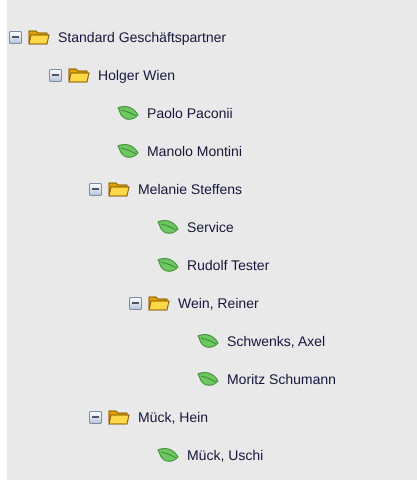 The height and width of the screenshot is (480, 417). I want to click on tree-item-label: Moritz Schumann, so click(281, 379).